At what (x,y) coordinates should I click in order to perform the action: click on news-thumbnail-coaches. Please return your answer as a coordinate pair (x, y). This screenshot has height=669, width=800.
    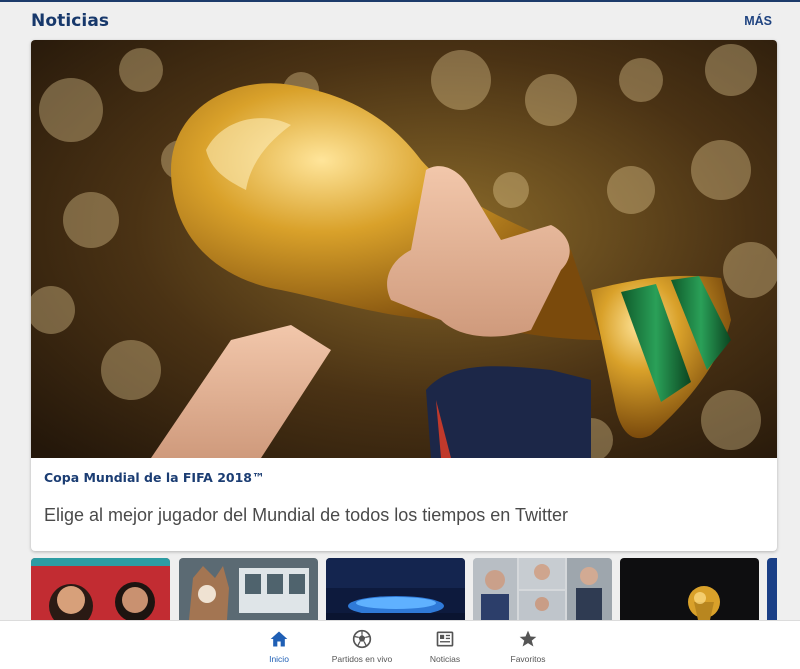
    Looking at the image, I should click on (542, 589).